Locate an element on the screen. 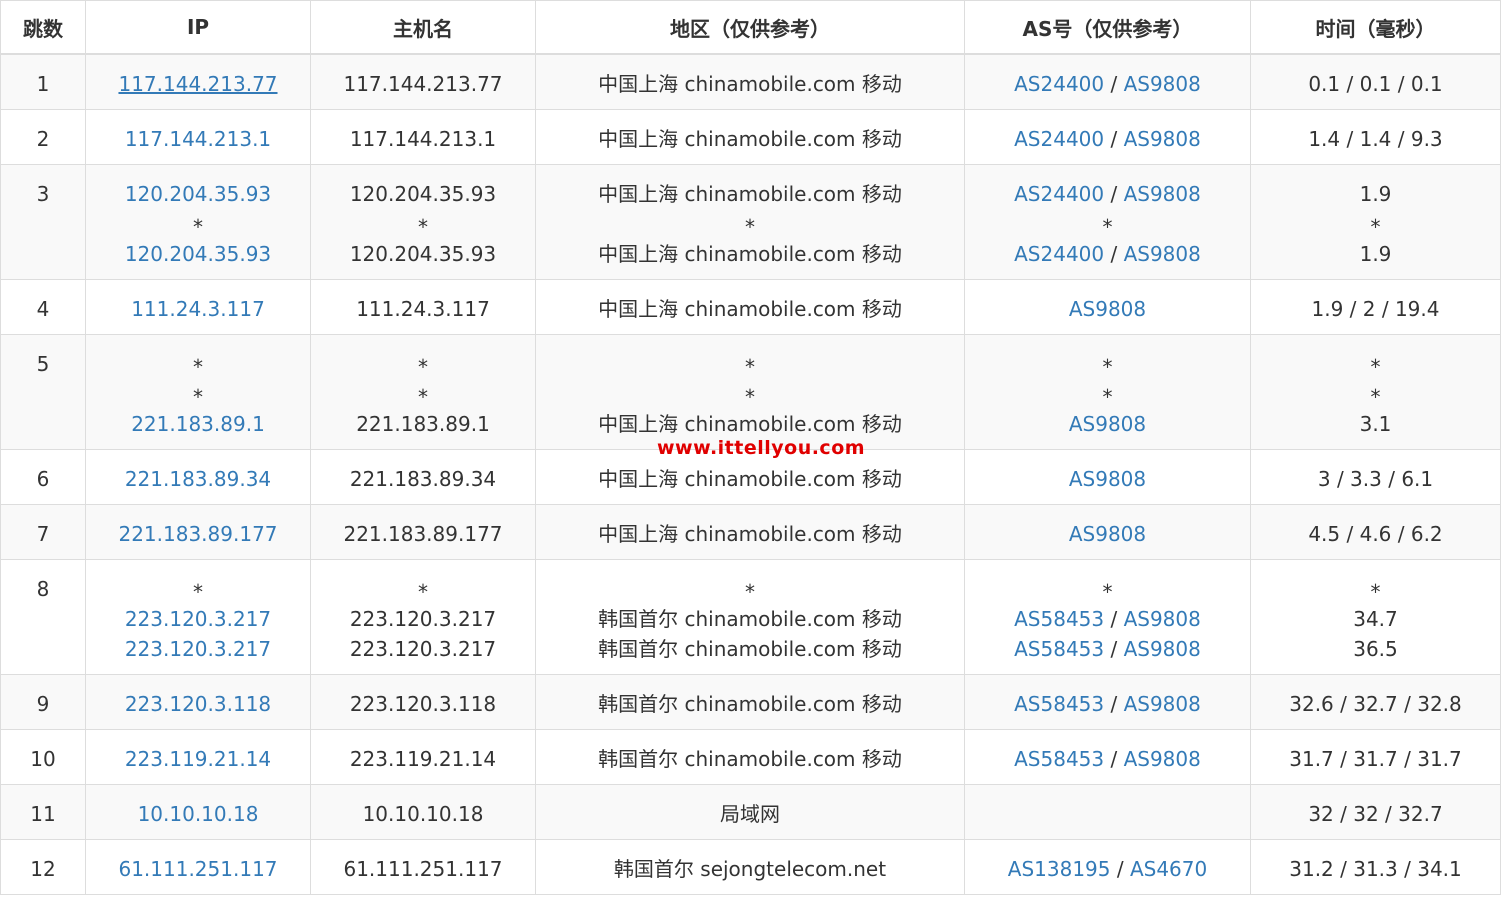 The height and width of the screenshot is (902, 1508). ip-line: 117.144.213.1 is located at coordinates (198, 139).